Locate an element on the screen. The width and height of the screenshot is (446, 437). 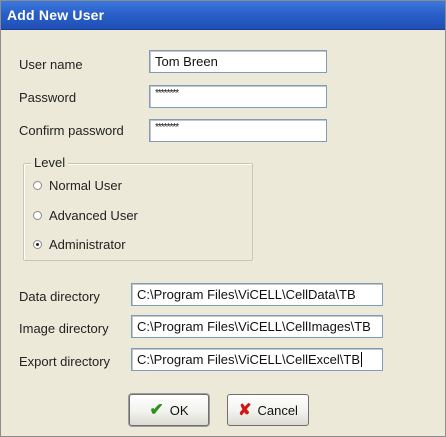
confirm-password-label: Confirm password is located at coordinates (71, 130).